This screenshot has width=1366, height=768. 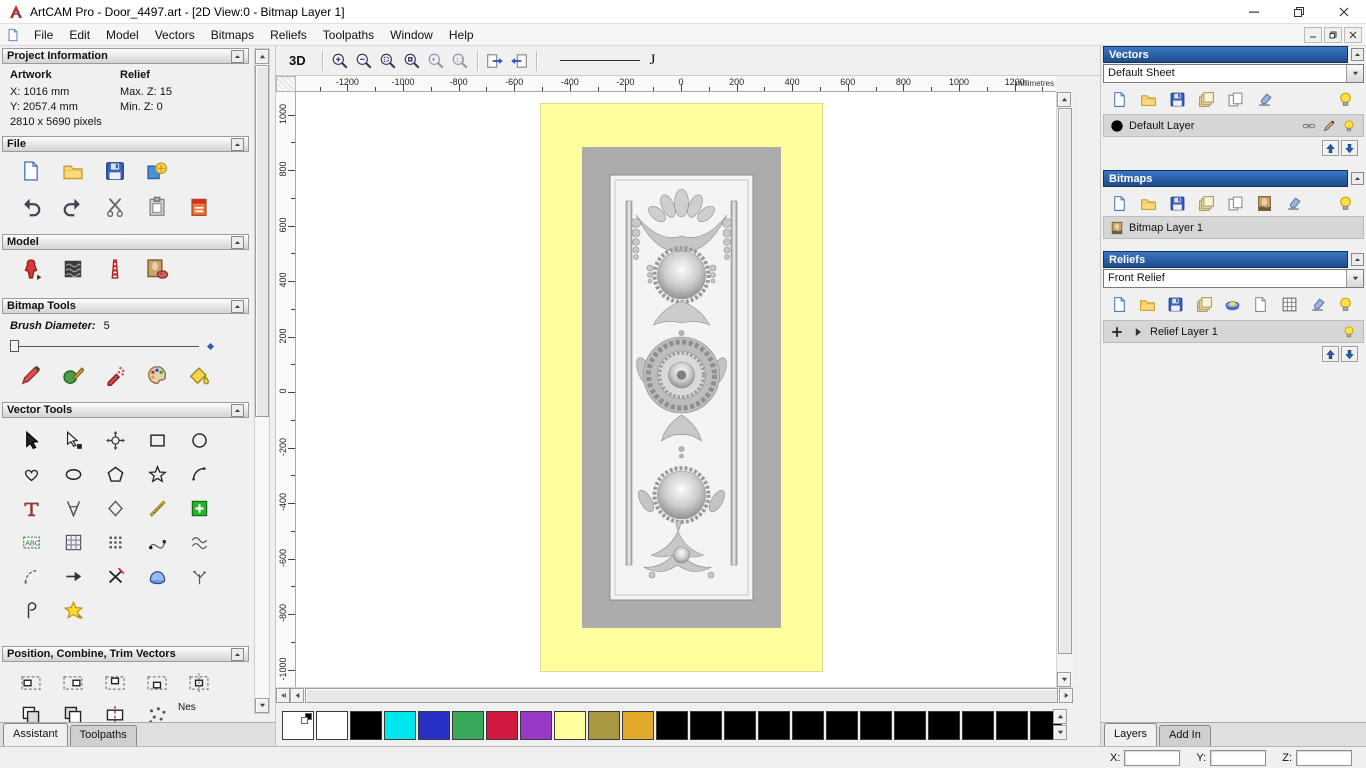 What do you see at coordinates (125, 410) in the screenshot?
I see `vector-tools-header: Vector Tools` at bounding box center [125, 410].